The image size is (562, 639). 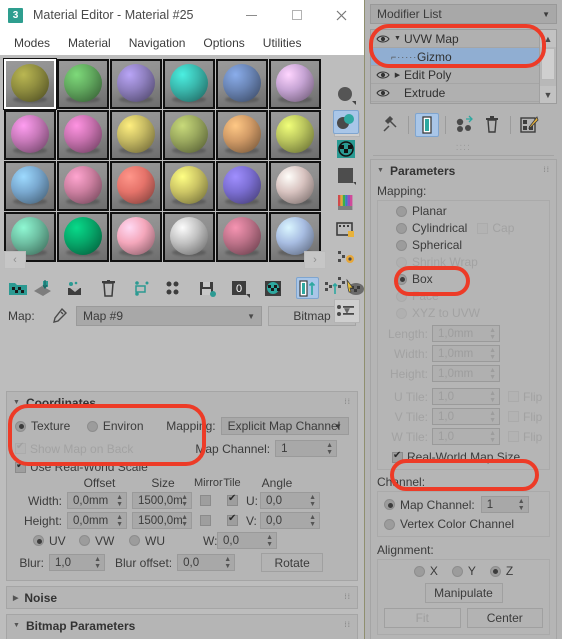 What do you see at coordinates (38, 540) in the screenshot?
I see `uv-radio` at bounding box center [38, 540].